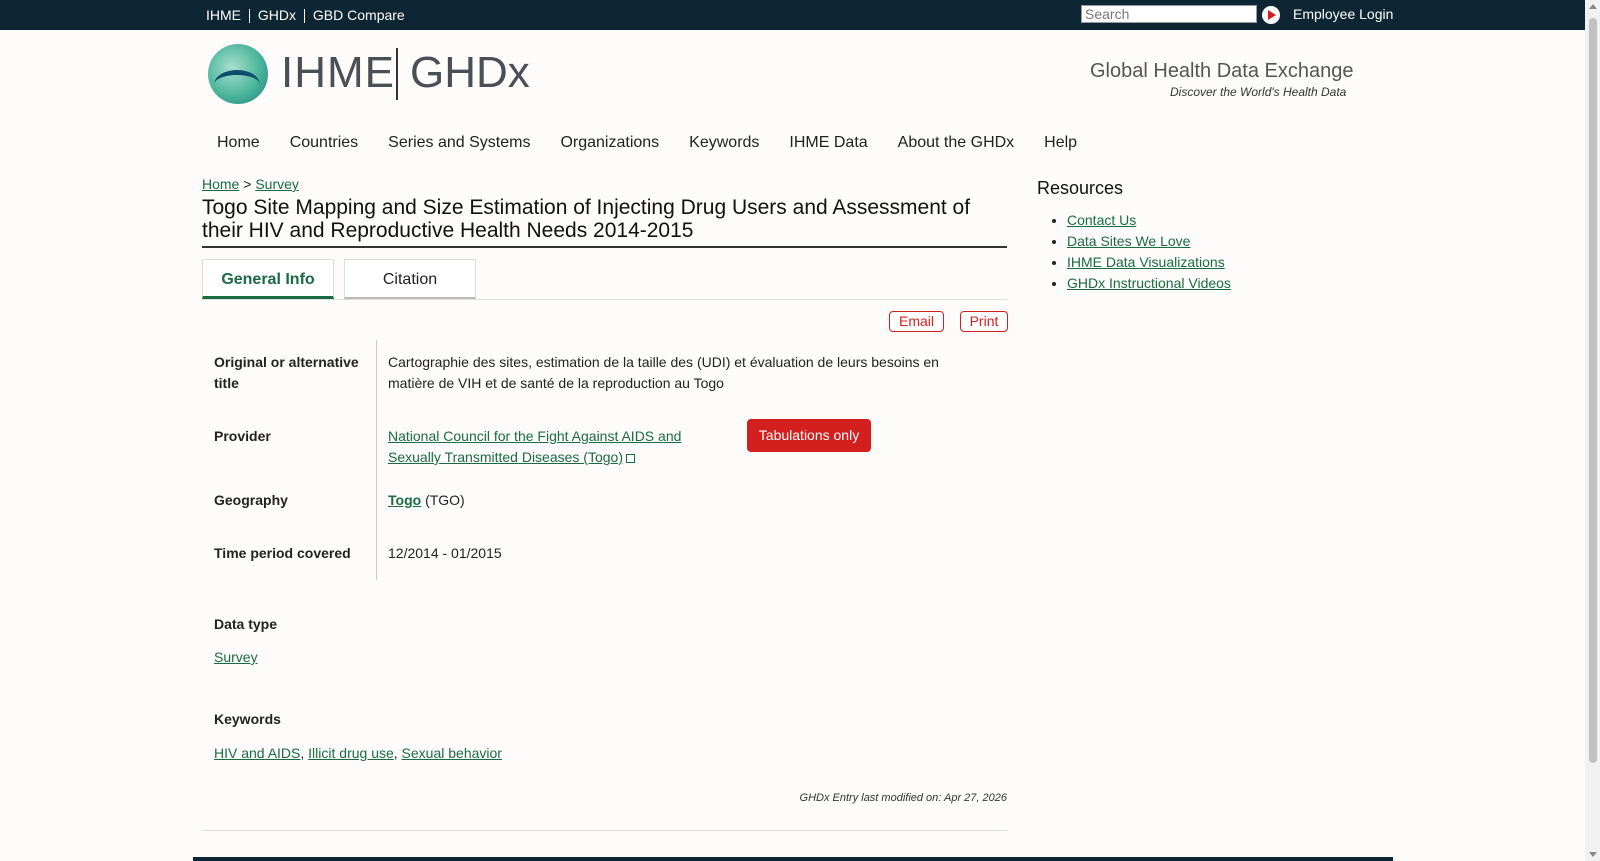 Image resolution: width=1600 pixels, height=861 pixels. Describe the element at coordinates (459, 143) in the screenshot. I see `nav-series-and-systems: Series and Systems` at that location.